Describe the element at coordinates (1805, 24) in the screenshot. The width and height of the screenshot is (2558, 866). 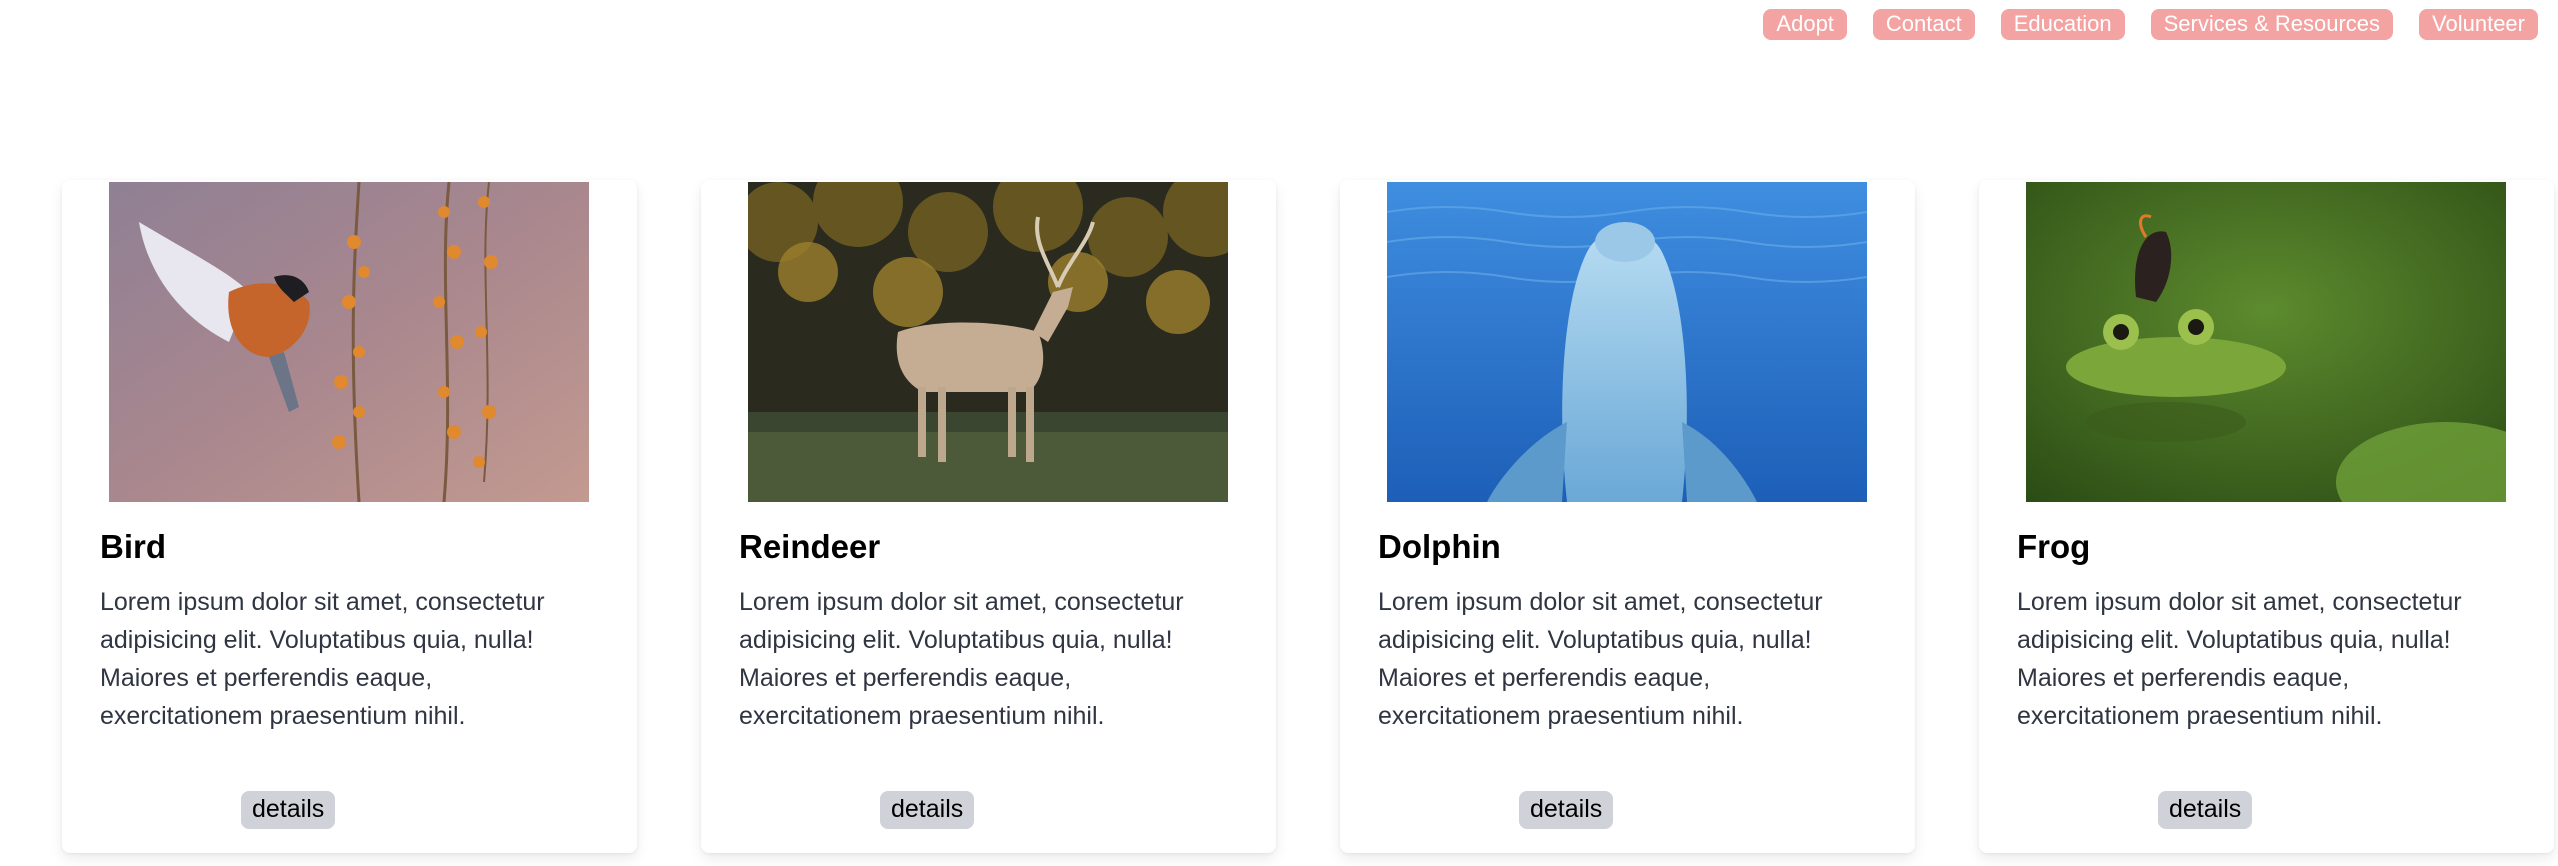
I see `nav-adopt-link: Adopt` at that location.